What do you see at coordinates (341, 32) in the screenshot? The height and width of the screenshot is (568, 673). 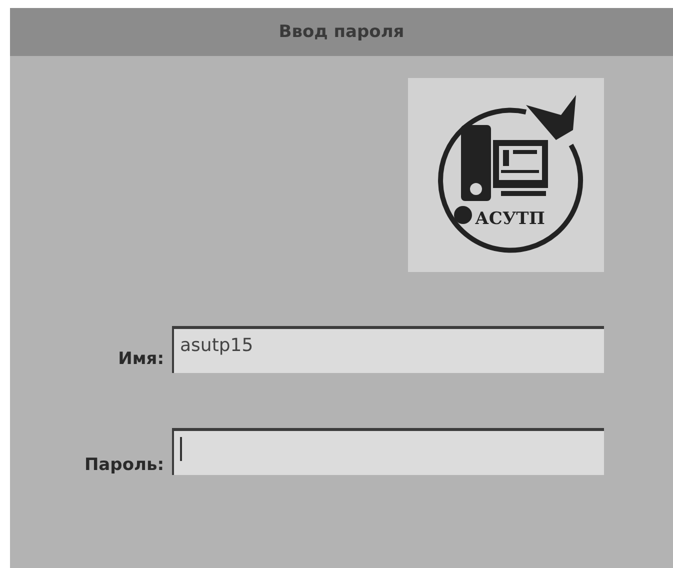 I see `window-title: Ввод пароля` at bounding box center [341, 32].